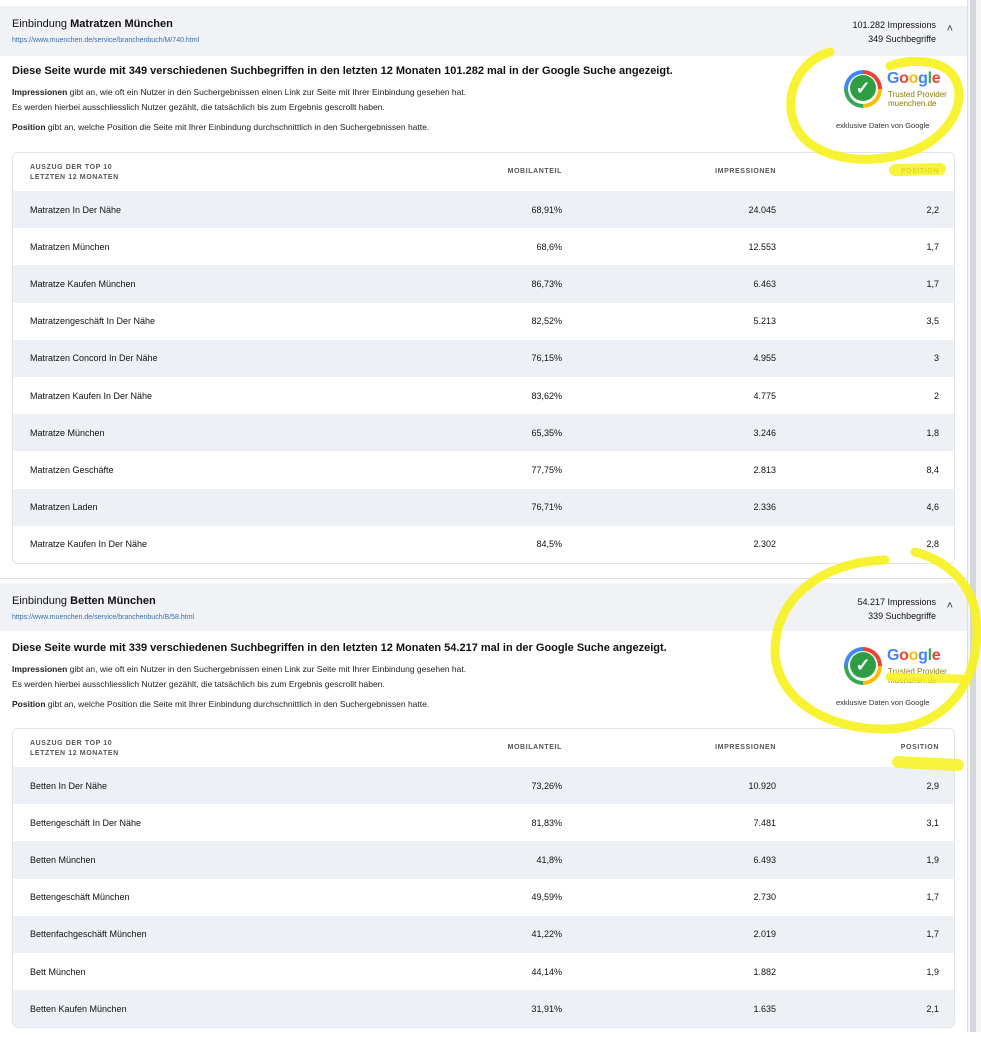 This screenshot has height=1037, width=981. Describe the element at coordinates (483, 469) in the screenshot. I see `table-row: Matratzen Geschäfte 77,75% 2.813 8,4` at that location.